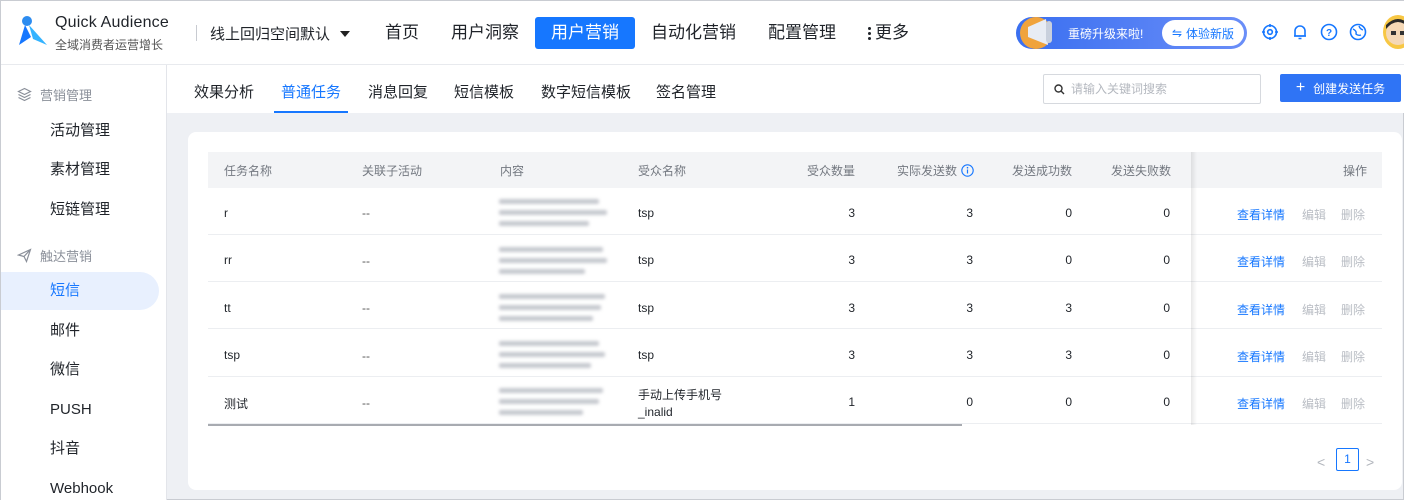 This screenshot has width=1404, height=500. What do you see at coordinates (1300, 32) in the screenshot?
I see `bell-icon` at bounding box center [1300, 32].